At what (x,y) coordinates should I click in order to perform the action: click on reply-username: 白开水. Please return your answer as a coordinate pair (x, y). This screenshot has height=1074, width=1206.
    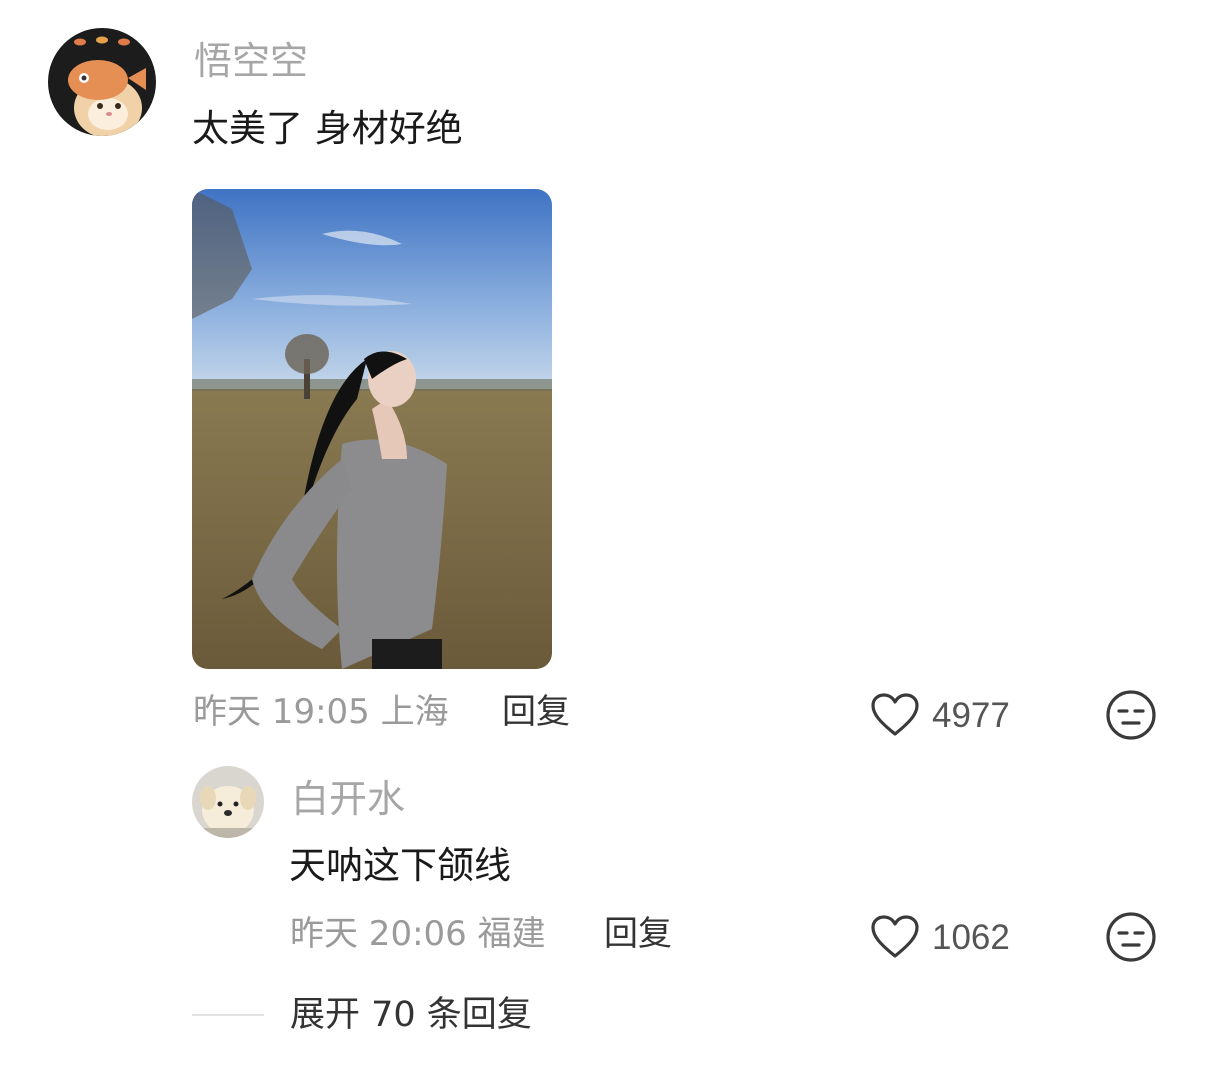
    Looking at the image, I should click on (348, 799).